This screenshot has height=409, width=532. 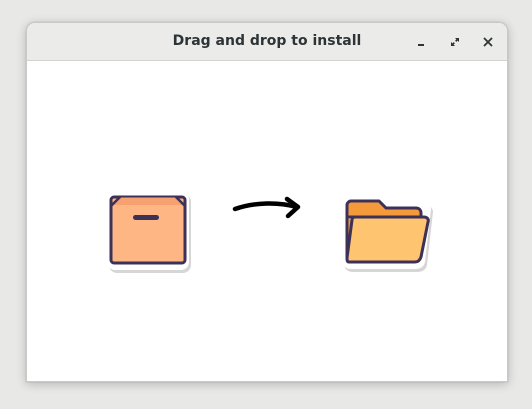 I want to click on close-icon, so click(x=487, y=41).